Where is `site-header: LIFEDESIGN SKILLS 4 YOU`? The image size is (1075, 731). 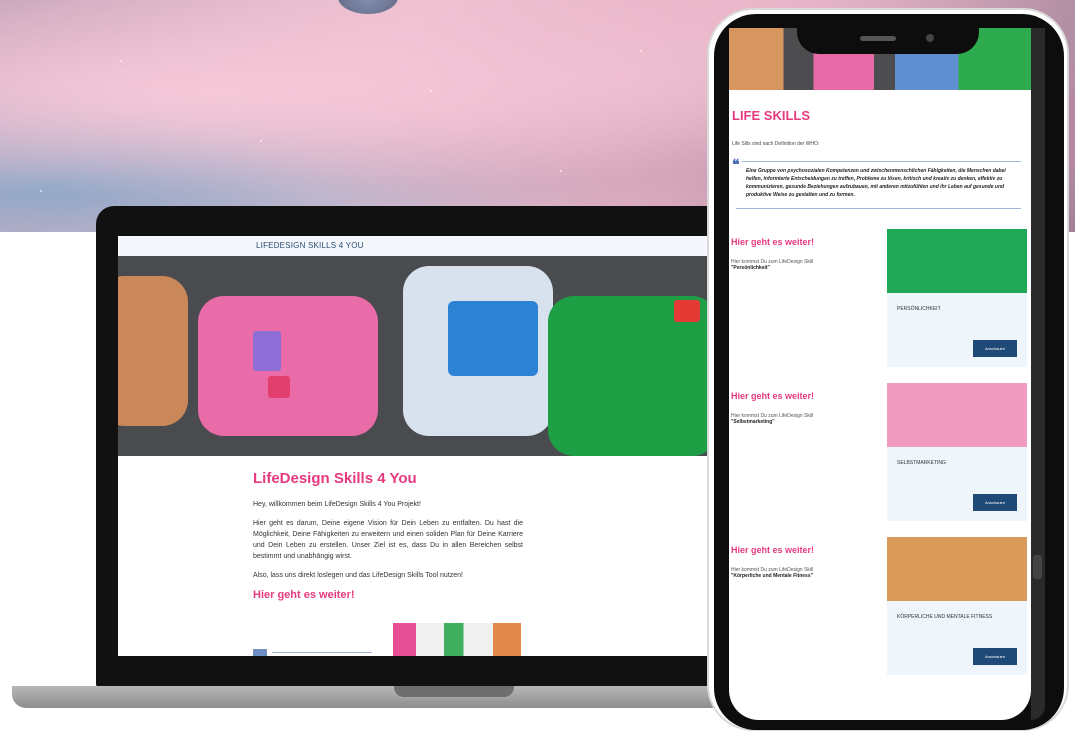
site-header: LIFEDESIGN SKILLS 4 YOU is located at coordinates (416, 246).